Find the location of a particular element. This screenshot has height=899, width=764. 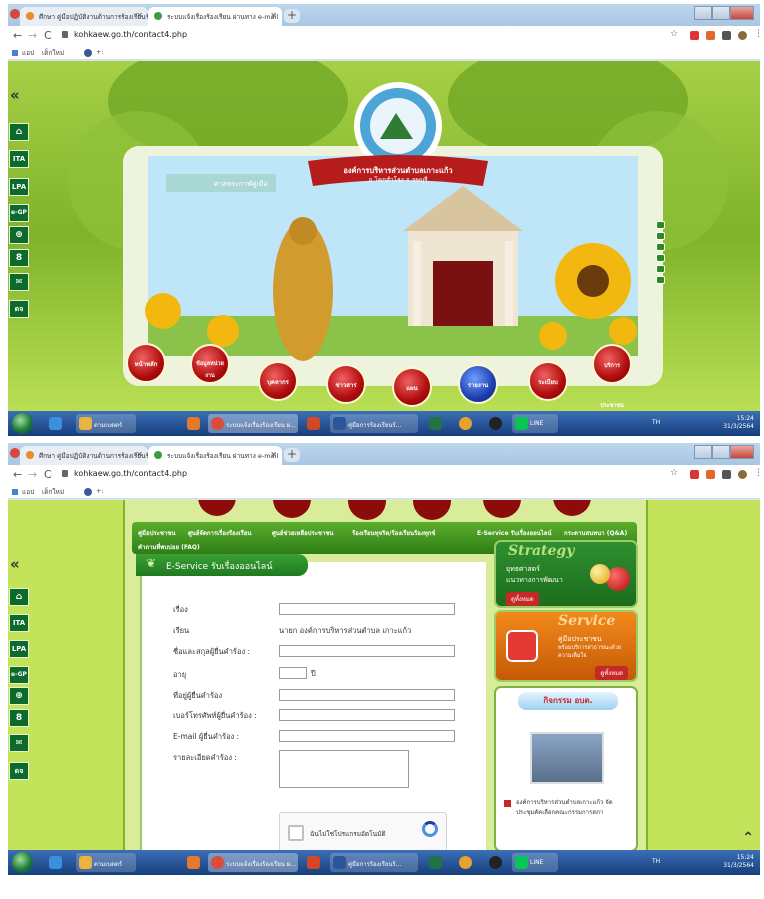

nav-info: ข้อมูลหน่วยงาน is located at coordinates (210, 364).